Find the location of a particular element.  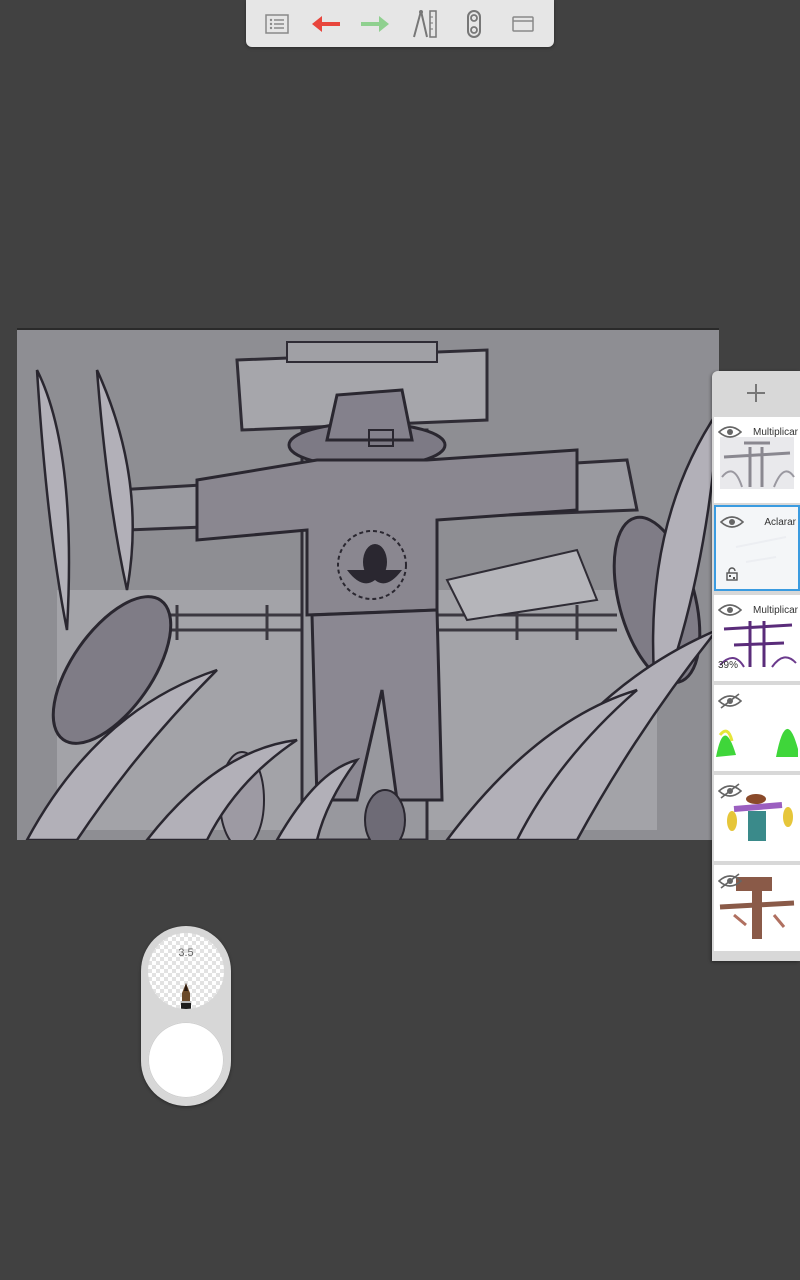

fullscreen-button is located at coordinates (523, 24).